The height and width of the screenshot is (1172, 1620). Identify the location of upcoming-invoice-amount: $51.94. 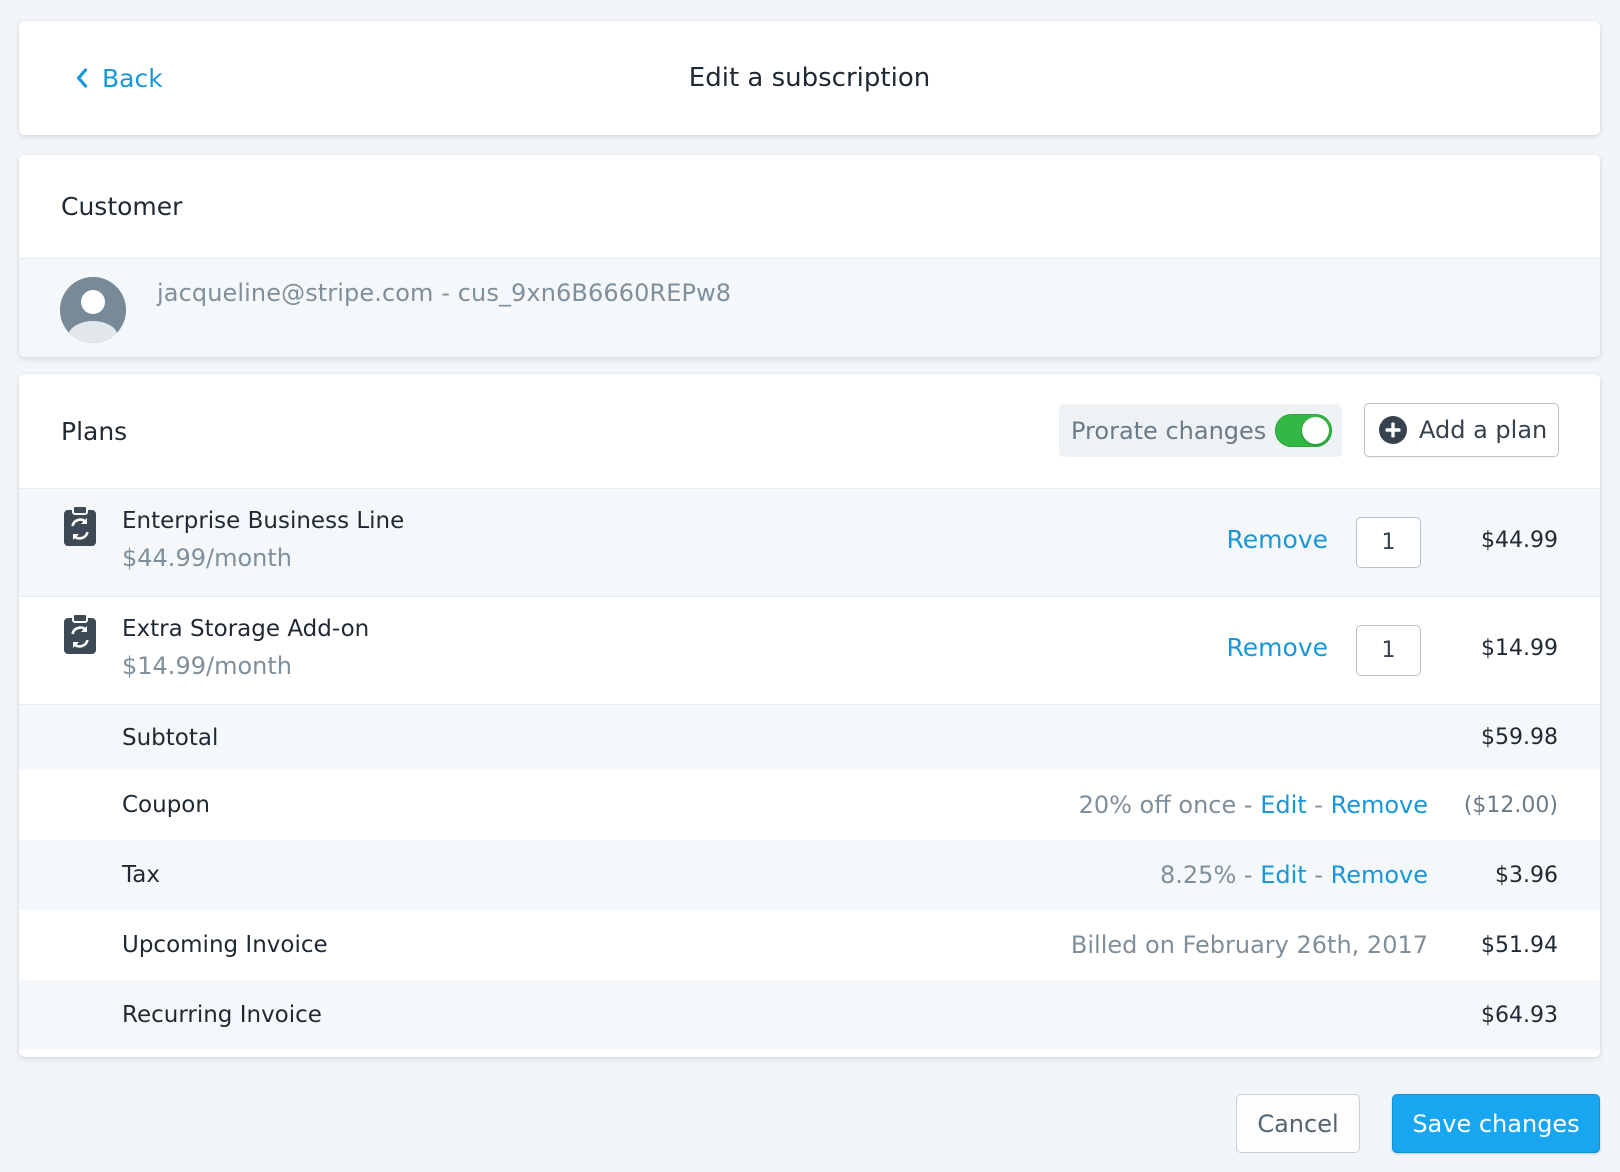
(1519, 945).